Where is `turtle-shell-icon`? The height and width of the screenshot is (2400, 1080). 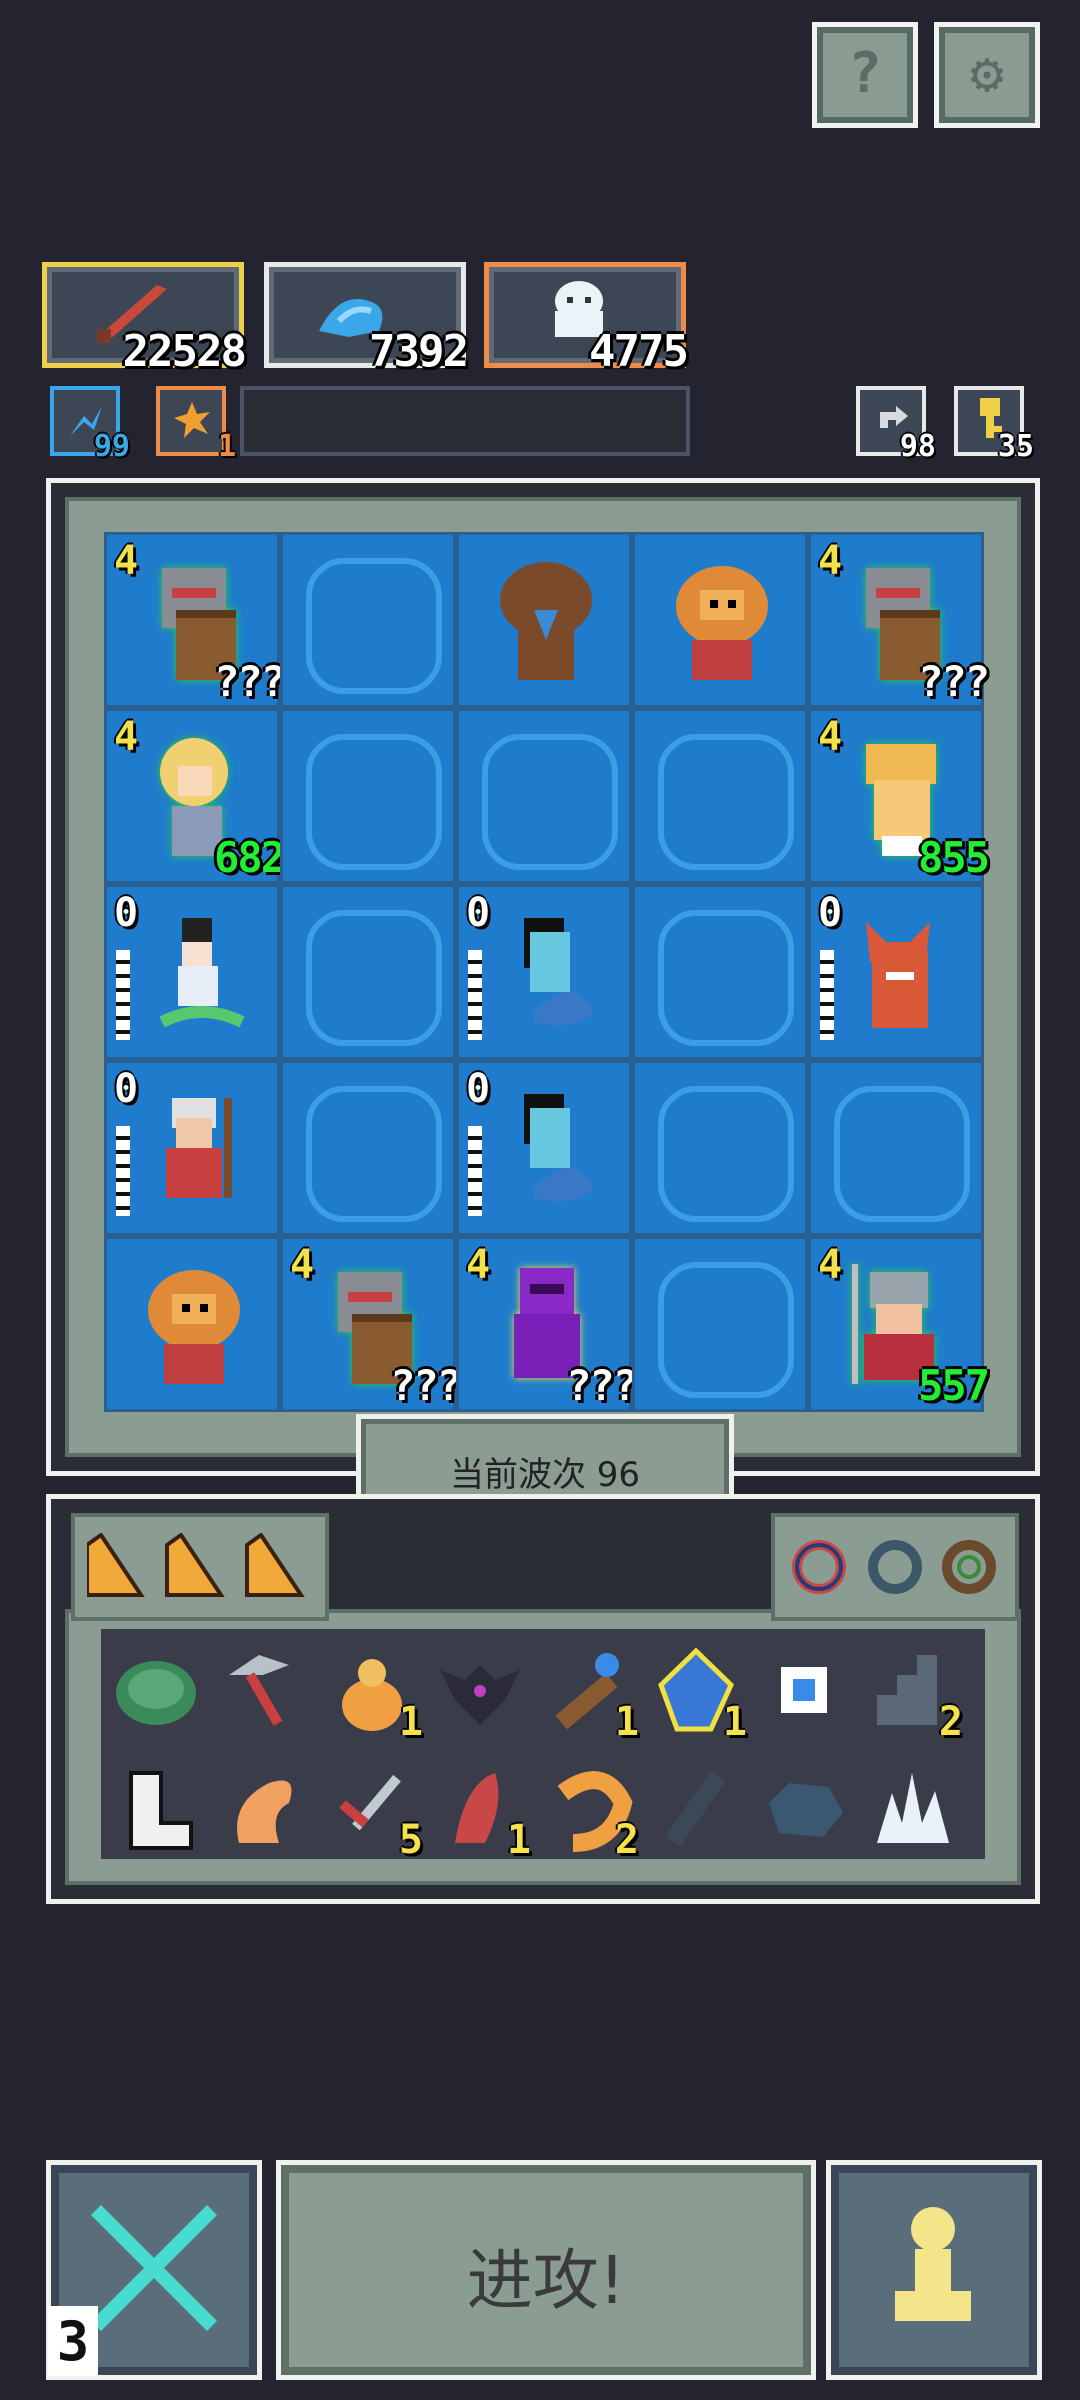 turtle-shell-icon is located at coordinates (156, 1693).